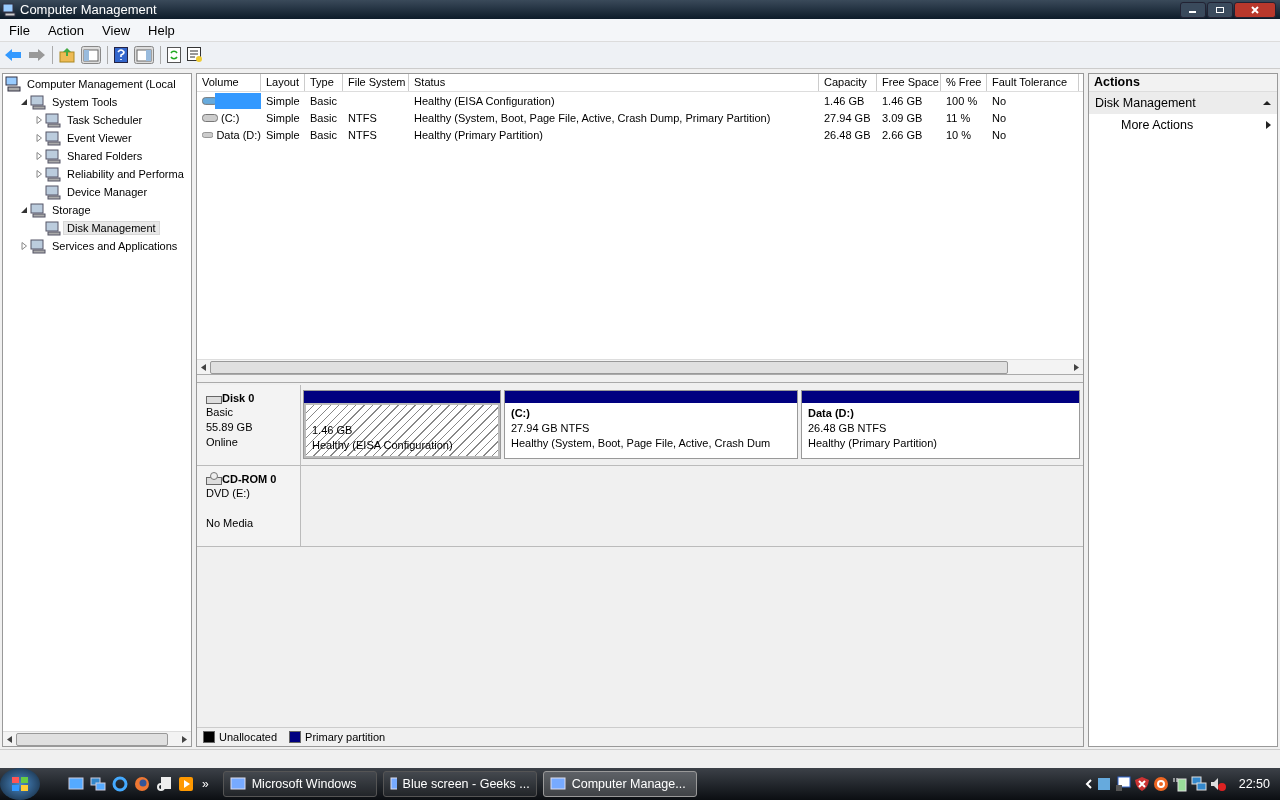 This screenshot has width=1280, height=800. What do you see at coordinates (1198, 784) in the screenshot?
I see `network-icon` at bounding box center [1198, 784].